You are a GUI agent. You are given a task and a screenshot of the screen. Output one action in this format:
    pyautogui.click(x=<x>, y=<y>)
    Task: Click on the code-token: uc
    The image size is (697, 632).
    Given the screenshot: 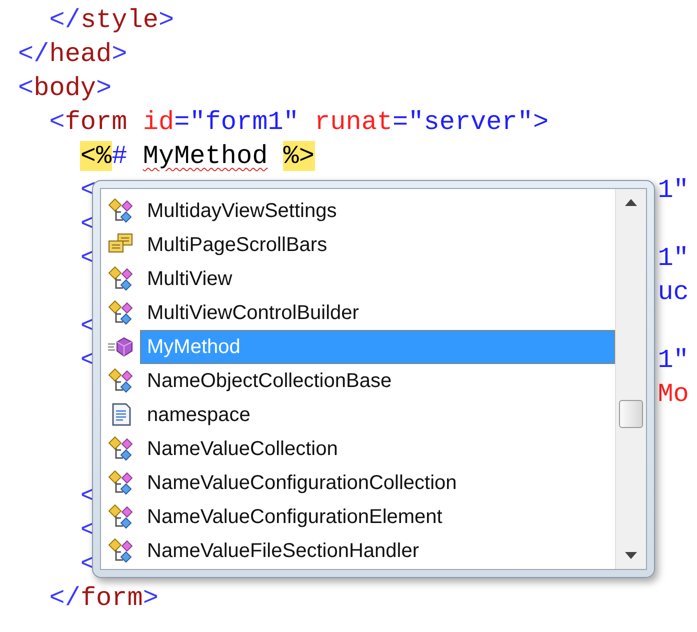 What is the action you would take?
    pyautogui.click(x=673, y=292)
    